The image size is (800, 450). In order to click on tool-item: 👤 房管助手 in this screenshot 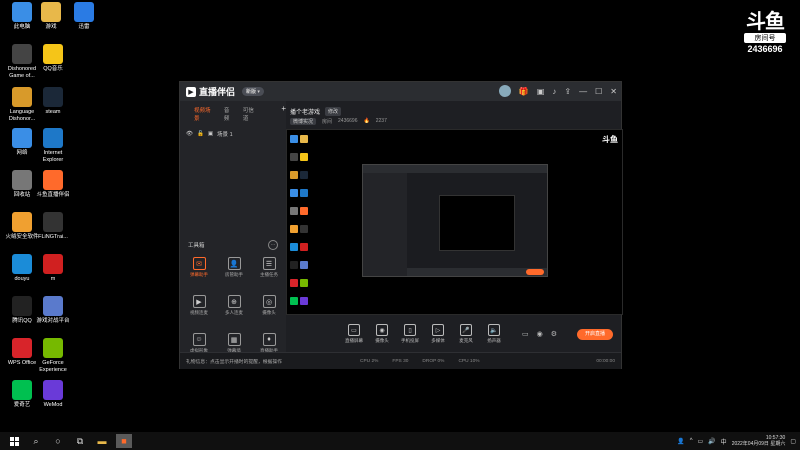, I will do `click(234, 267)`.